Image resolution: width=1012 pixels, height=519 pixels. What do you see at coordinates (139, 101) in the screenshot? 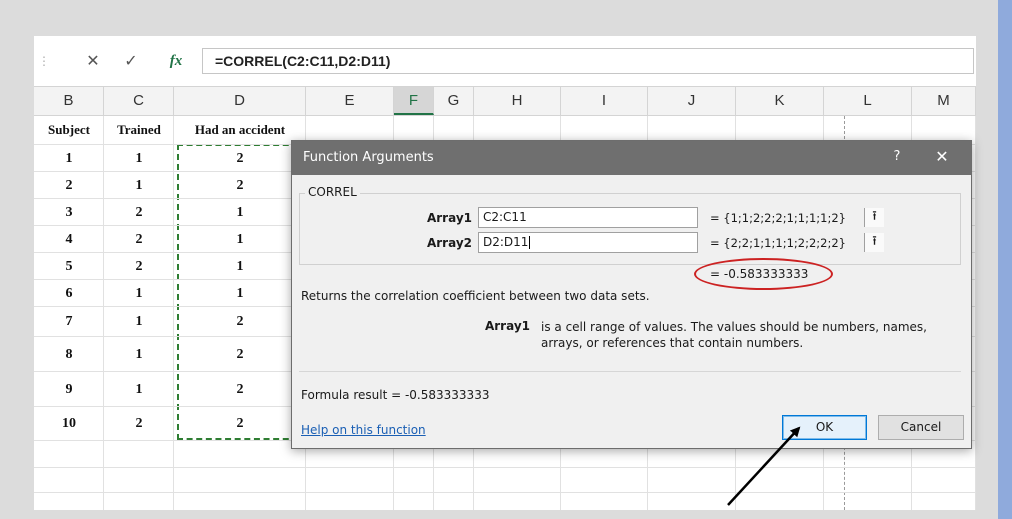
I see `column-header-c: C` at bounding box center [139, 101].